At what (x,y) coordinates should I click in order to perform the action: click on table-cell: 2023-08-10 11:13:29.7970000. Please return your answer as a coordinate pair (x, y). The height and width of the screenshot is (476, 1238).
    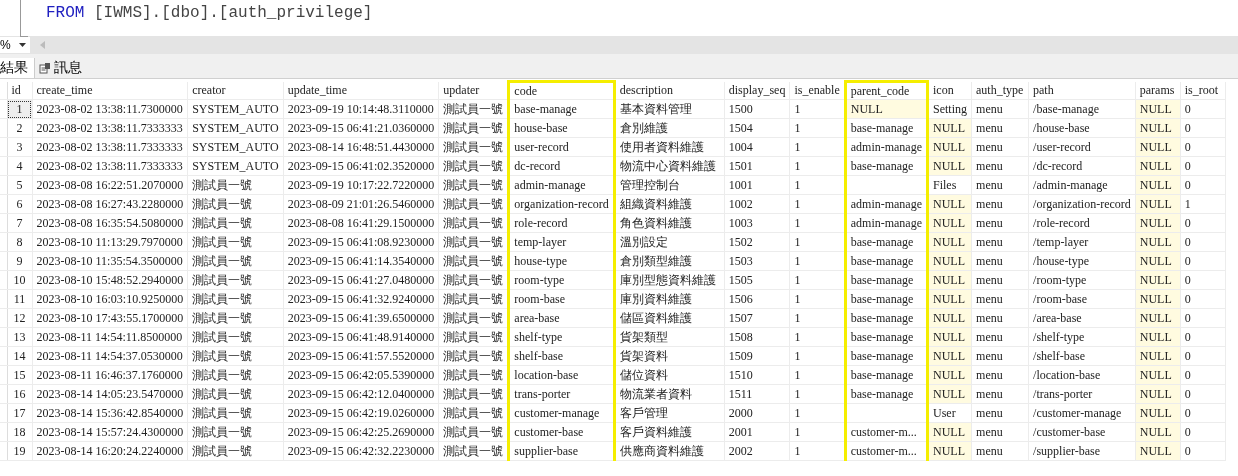
    Looking at the image, I should click on (110, 242).